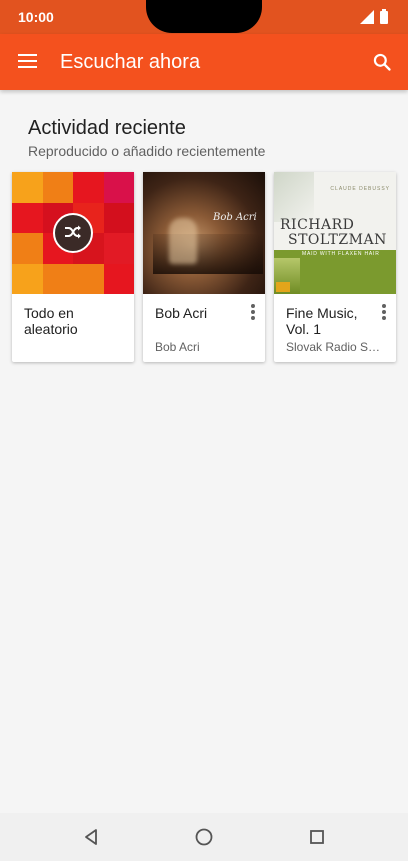 The width and height of the screenshot is (408, 861). I want to click on card-title: Fine Music, Vol. 1, so click(322, 321).